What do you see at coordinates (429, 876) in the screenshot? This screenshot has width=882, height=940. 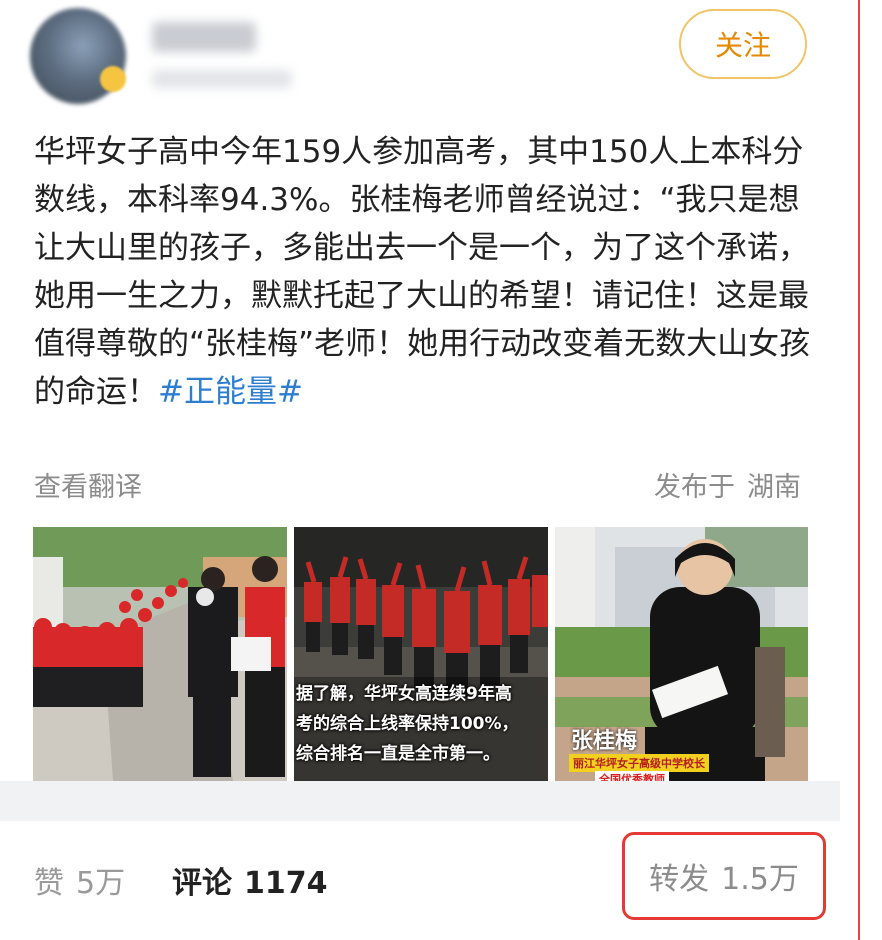 I see `post-actions: 赞 5万 评论 1174 转发 1.5万` at bounding box center [429, 876].